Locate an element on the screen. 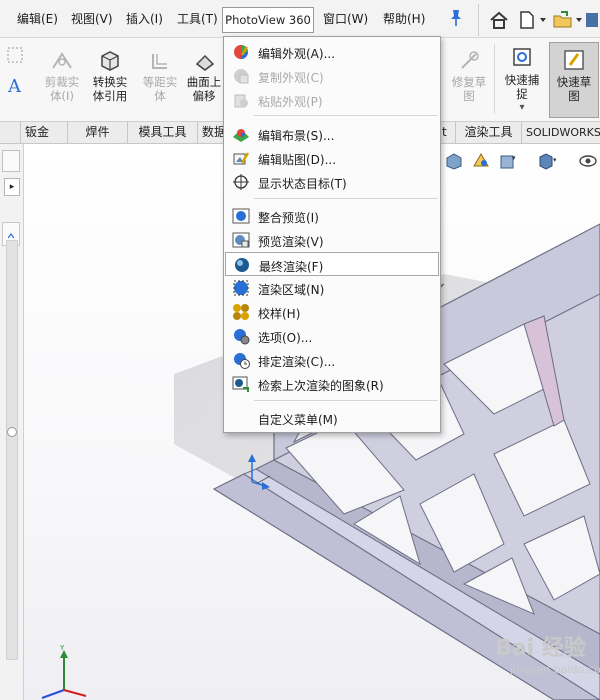 This screenshot has height=700, width=600. proof-icon is located at coordinates (241, 312).